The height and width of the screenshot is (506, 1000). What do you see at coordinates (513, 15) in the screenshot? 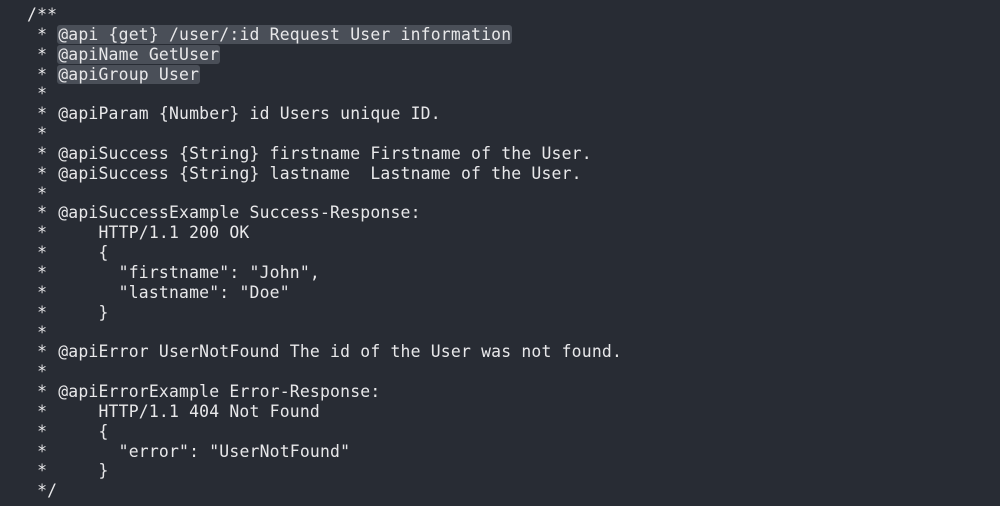
I see `code-line: /**` at bounding box center [513, 15].